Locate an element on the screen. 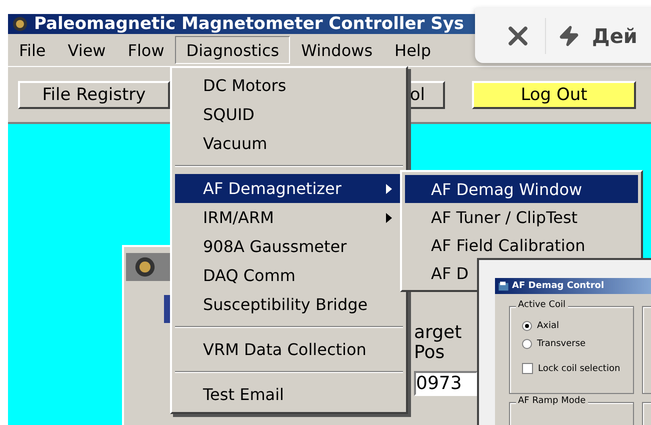 The height and width of the screenshot is (425, 651). menu-item: File is located at coordinates (32, 50).